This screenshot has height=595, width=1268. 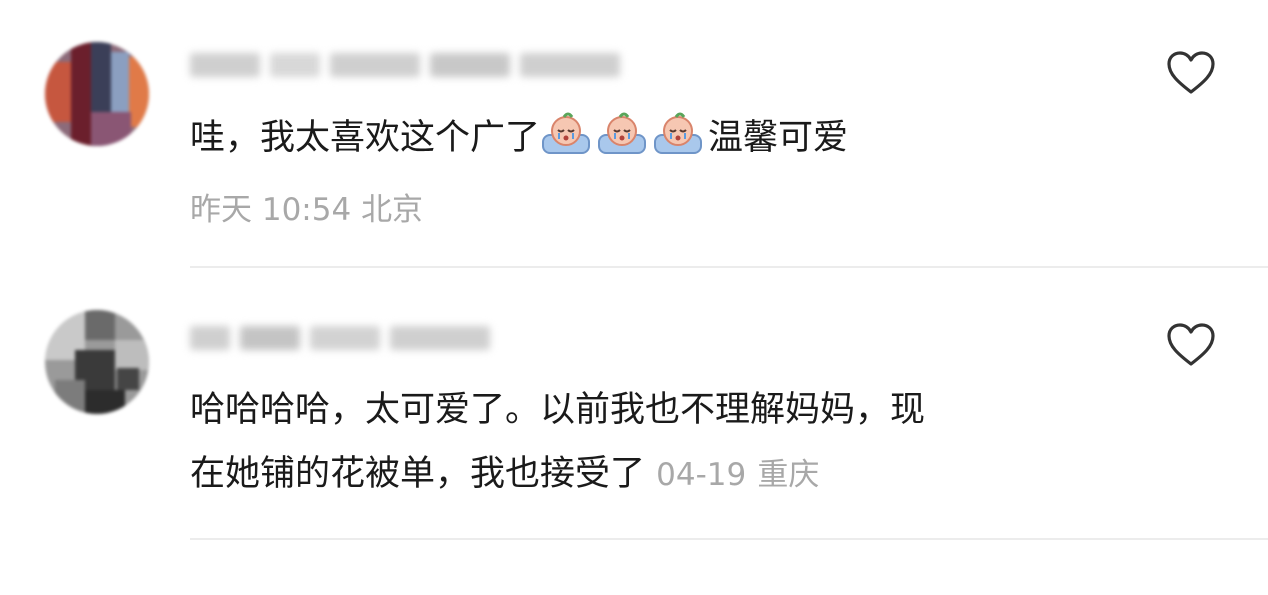 What do you see at coordinates (392, 210) in the screenshot?
I see `comment-location: 北京` at bounding box center [392, 210].